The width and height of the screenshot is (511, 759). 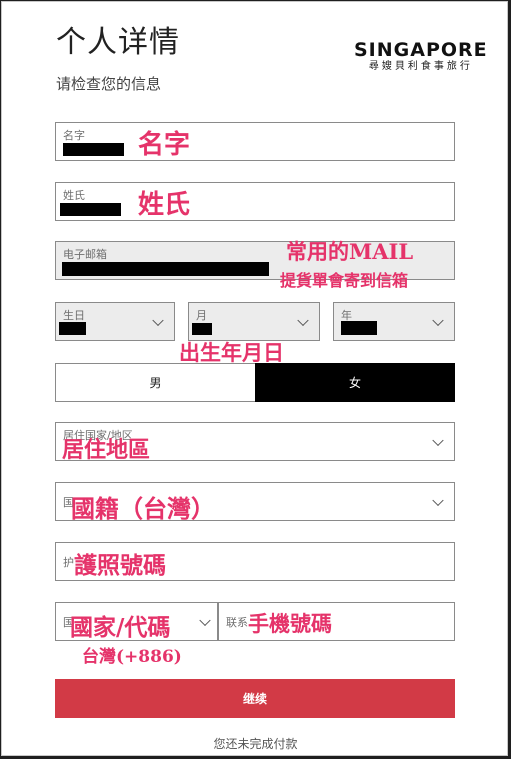 I want to click on annotation-email: 常用的MAIL, so click(x=350, y=251).